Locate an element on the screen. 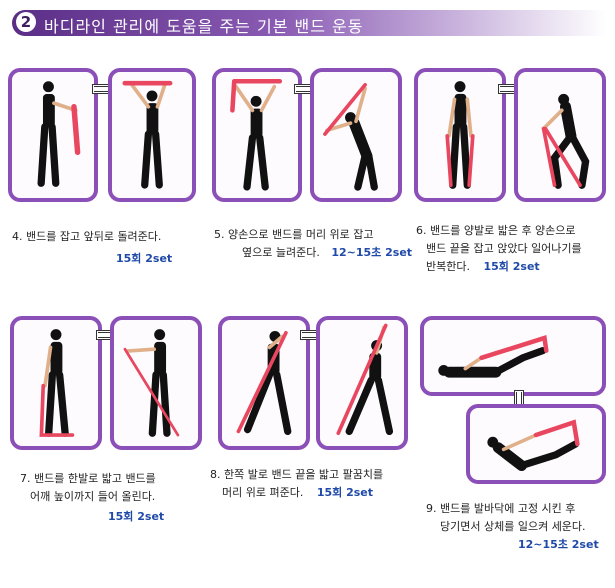 Image resolution: width=615 pixels, height=588 pixels. caption-line: 5. 양손으로 밴드를 머리 위로 잡고 is located at coordinates (294, 234).